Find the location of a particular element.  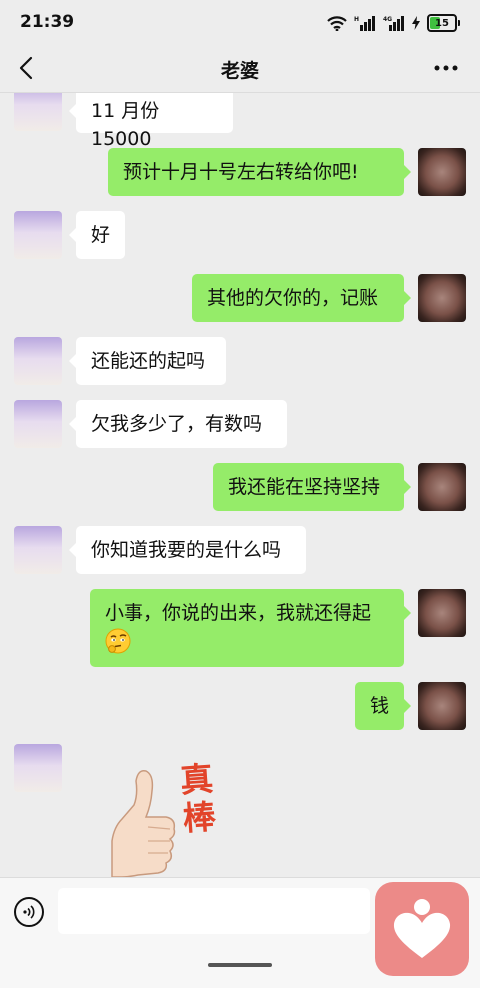

status-time: 21:39 is located at coordinates (47, 22).